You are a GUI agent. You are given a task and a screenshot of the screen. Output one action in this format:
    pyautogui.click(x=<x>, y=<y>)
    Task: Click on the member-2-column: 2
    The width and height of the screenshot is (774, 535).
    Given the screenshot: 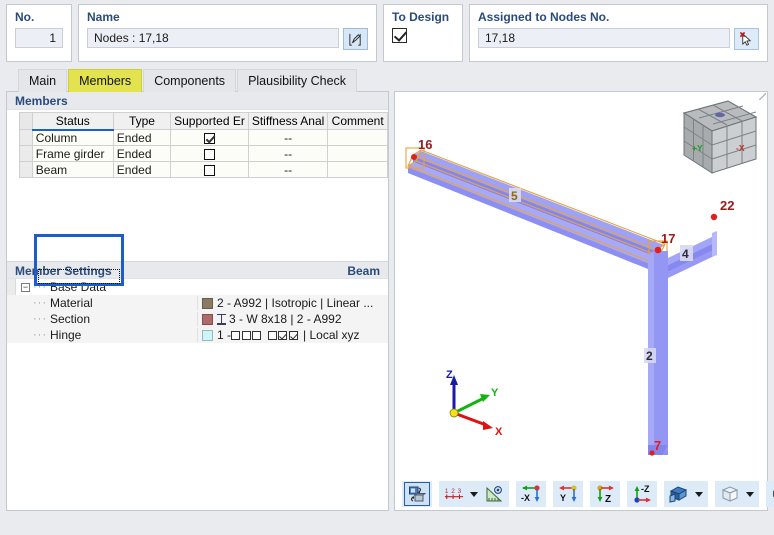 What is the action you would take?
    pyautogui.click(x=656, y=353)
    